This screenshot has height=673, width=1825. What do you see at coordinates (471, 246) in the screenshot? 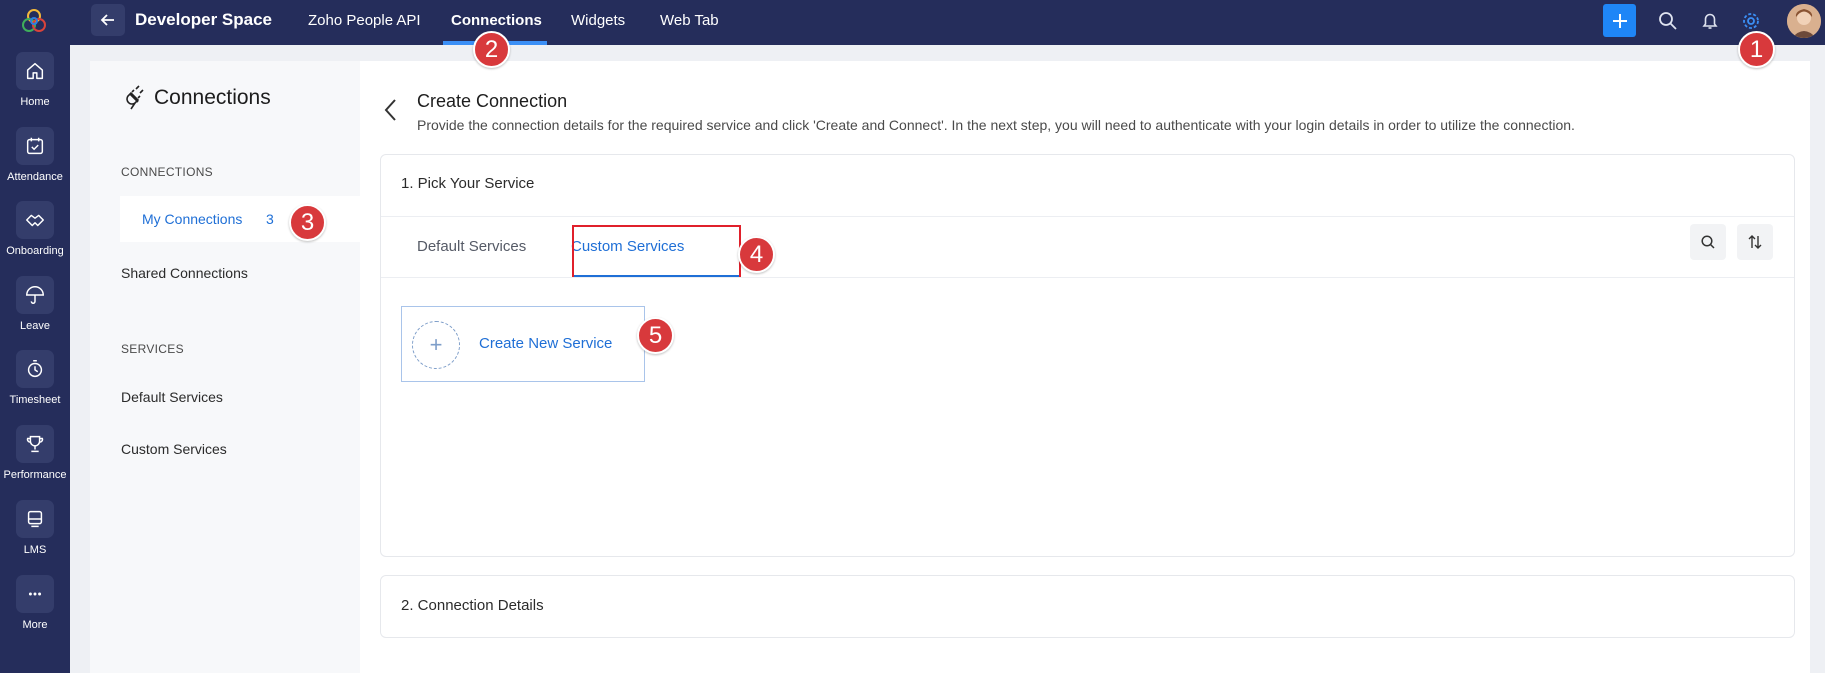
I see `tab-default-services: Default Services` at bounding box center [471, 246].